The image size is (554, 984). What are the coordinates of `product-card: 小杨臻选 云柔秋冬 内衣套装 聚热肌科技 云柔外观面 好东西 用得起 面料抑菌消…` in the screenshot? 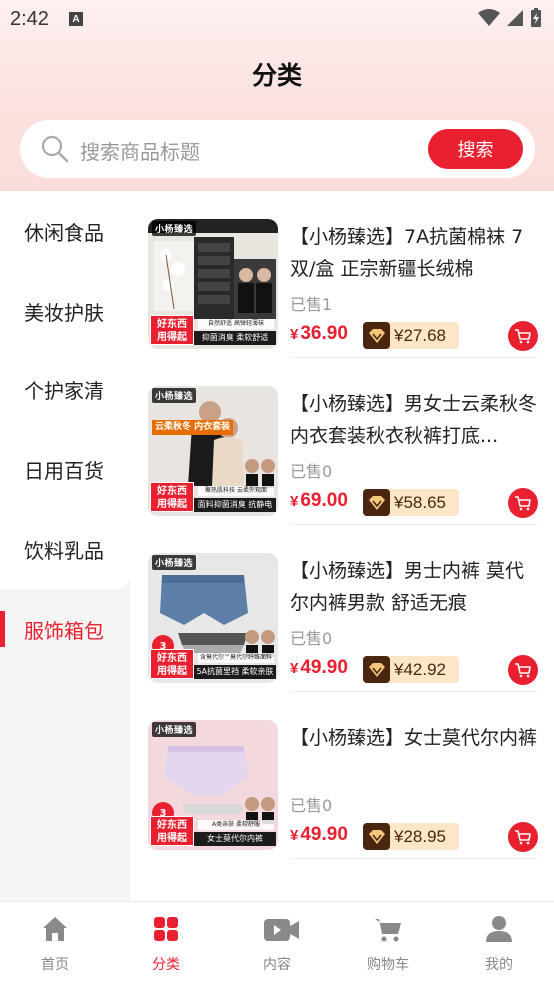 It's located at (342, 441).